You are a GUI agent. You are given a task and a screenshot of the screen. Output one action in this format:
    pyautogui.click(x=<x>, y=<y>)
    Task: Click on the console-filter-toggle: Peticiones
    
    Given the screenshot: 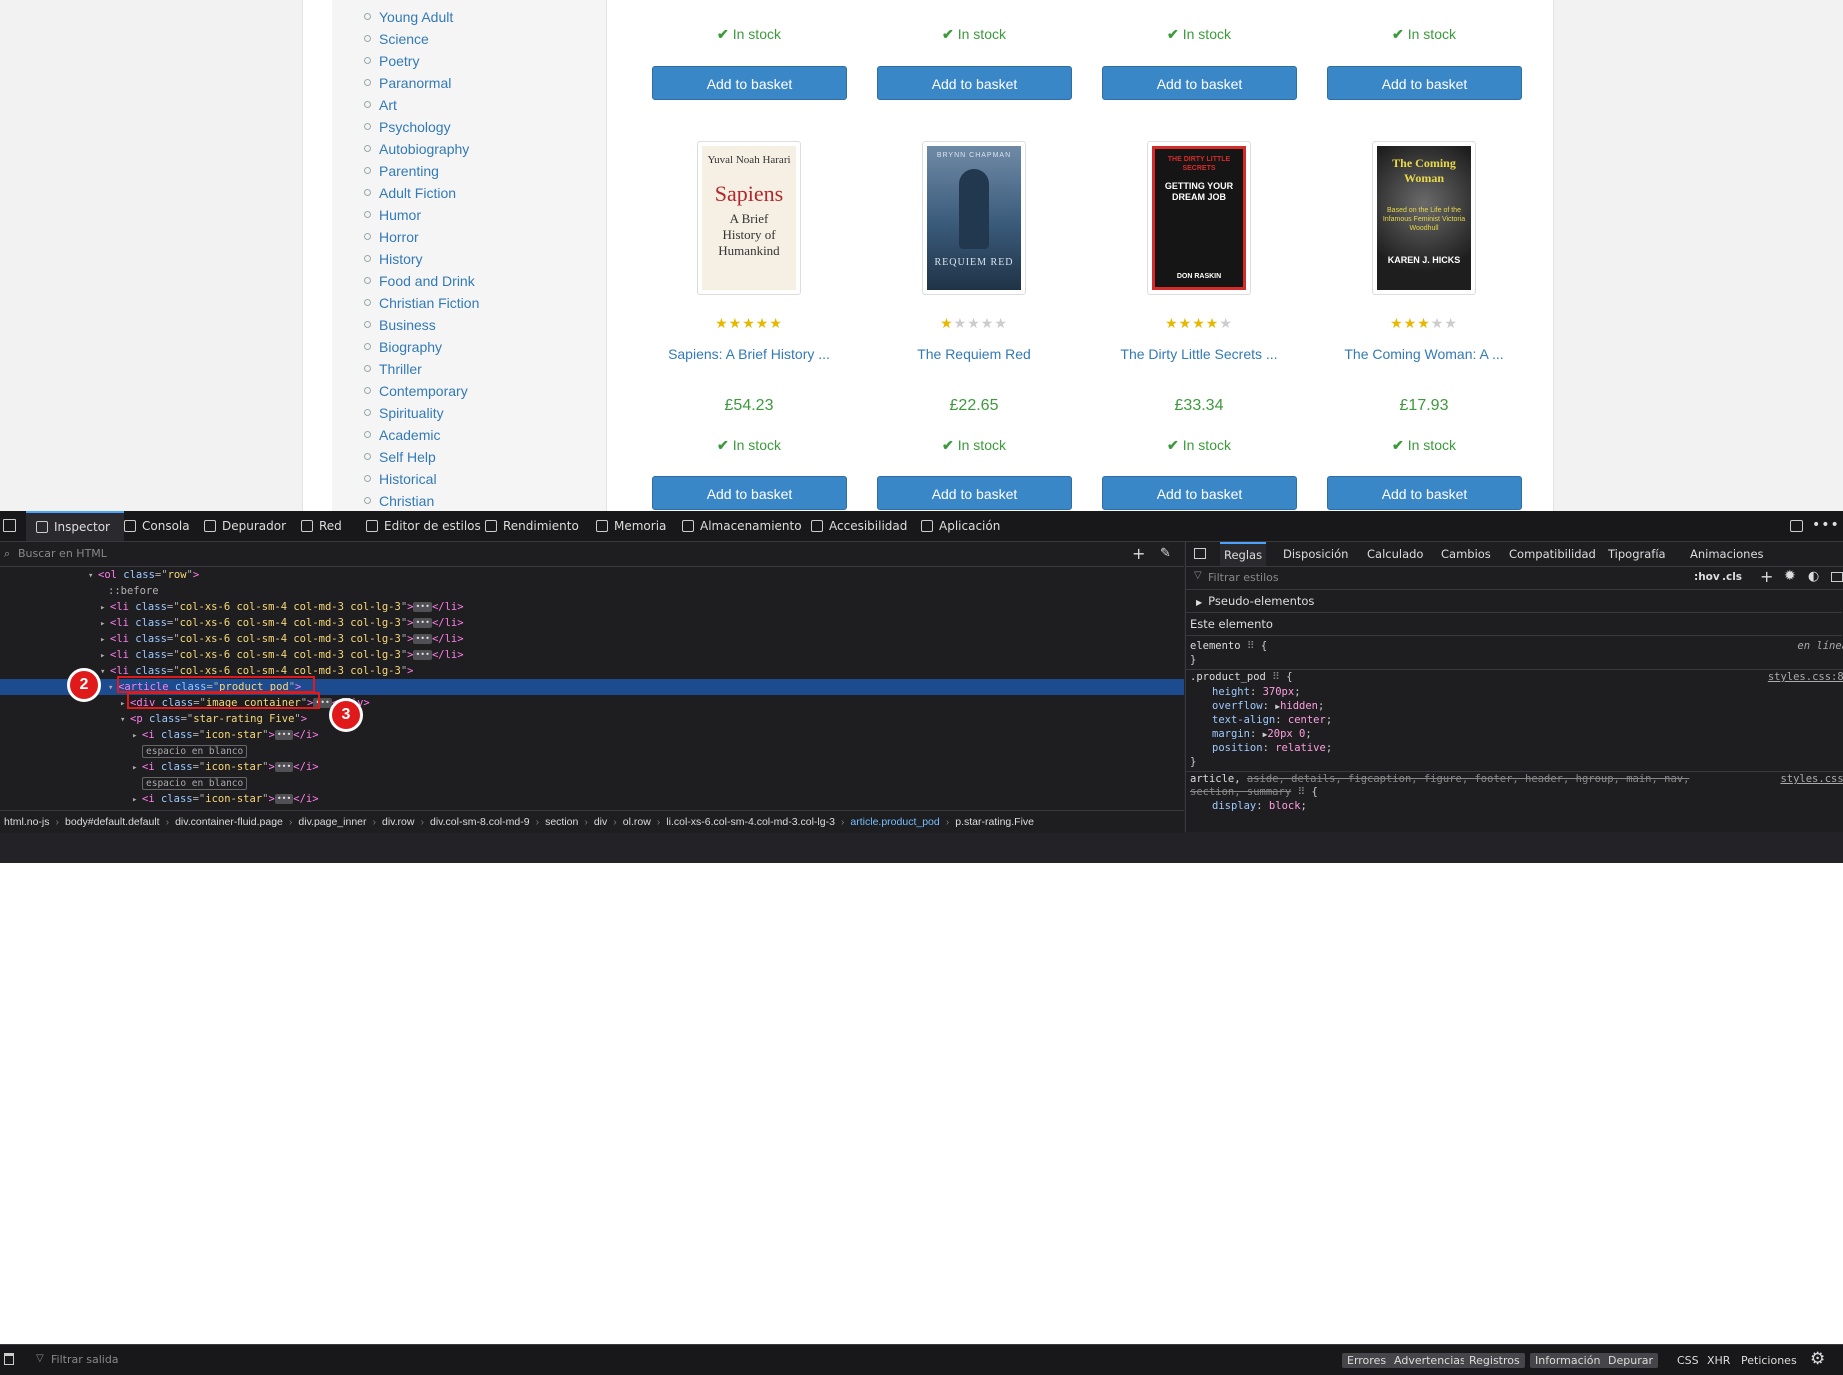 What is the action you would take?
    pyautogui.click(x=1769, y=1360)
    